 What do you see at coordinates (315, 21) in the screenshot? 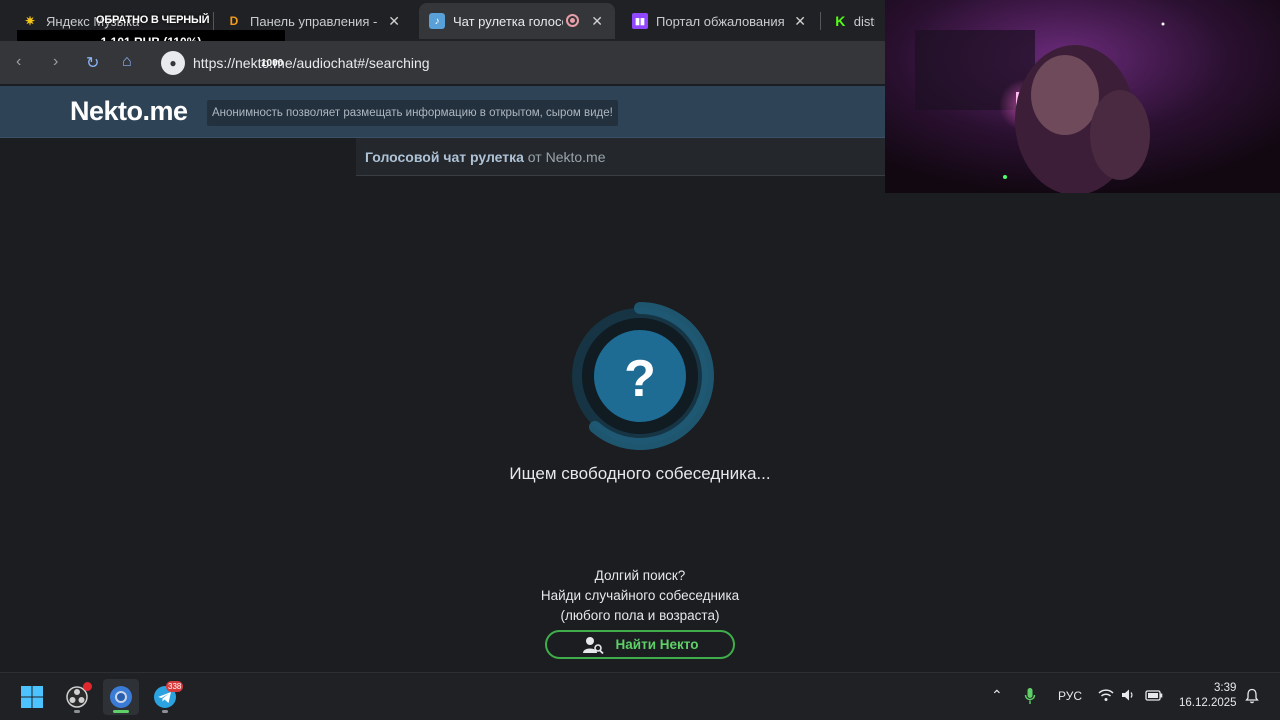
I see `tab-title: Панель управления - D` at bounding box center [315, 21].